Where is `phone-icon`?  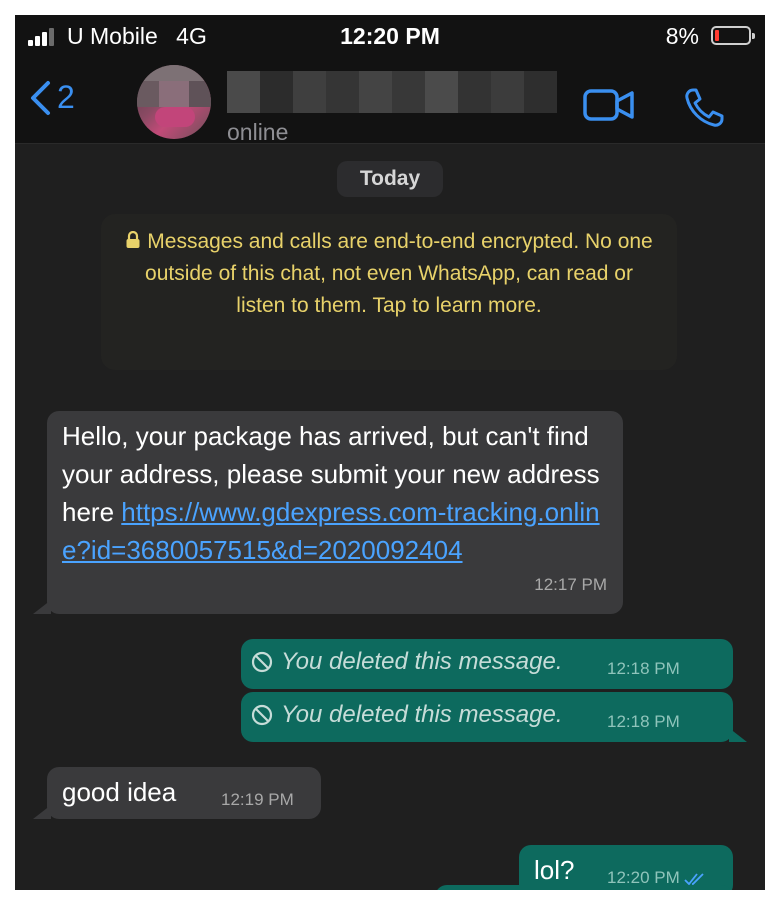
phone-icon is located at coordinates (704, 107).